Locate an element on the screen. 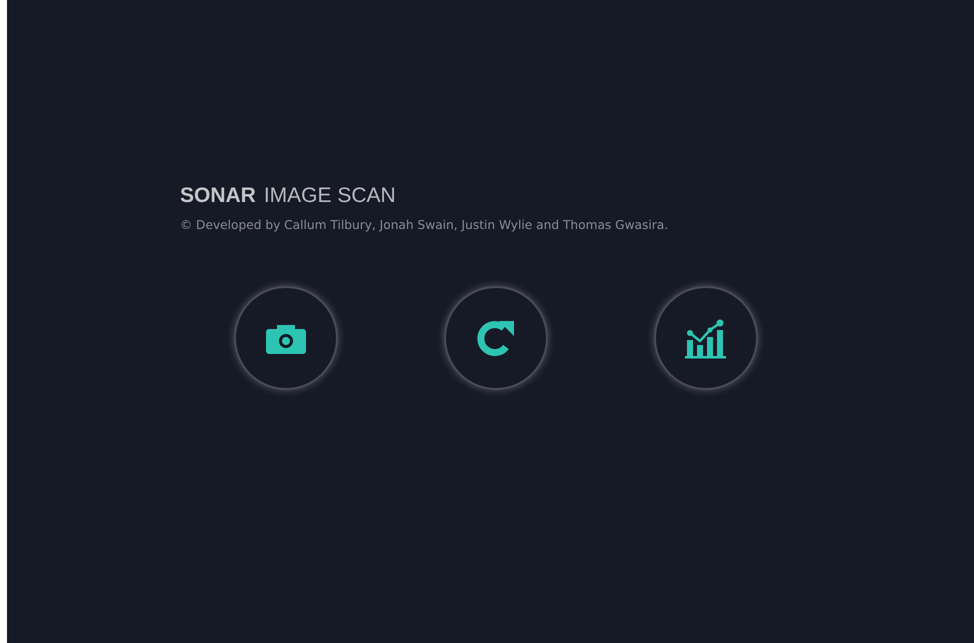 The height and width of the screenshot is (643, 974). camera-button is located at coordinates (286, 338).